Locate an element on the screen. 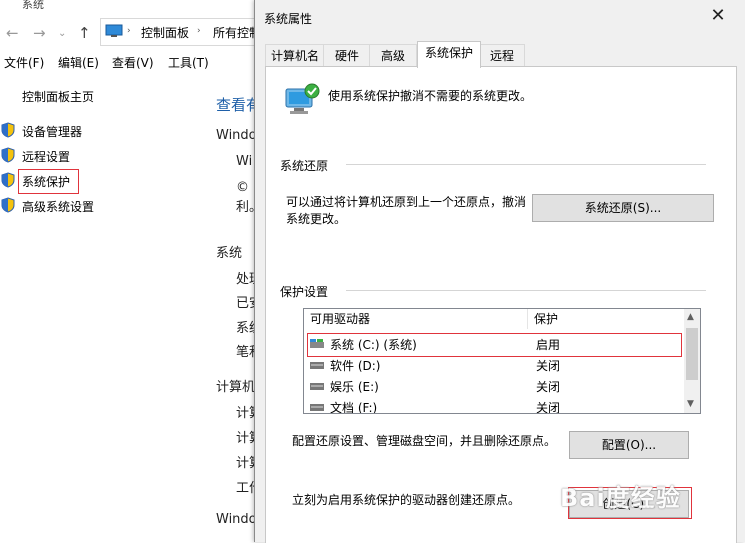  sidebar-item-remote-settings: 远程设置 is located at coordinates (46, 156).